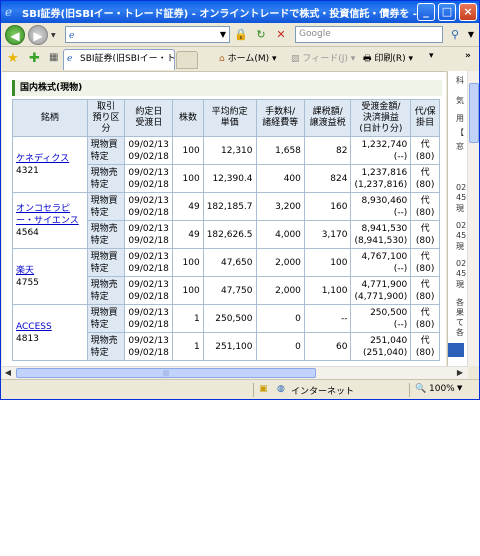 The height and width of the screenshot is (556, 480). What do you see at coordinates (280, 234) in the screenshot?
I see `fee-cell: 4,000` at bounding box center [280, 234].